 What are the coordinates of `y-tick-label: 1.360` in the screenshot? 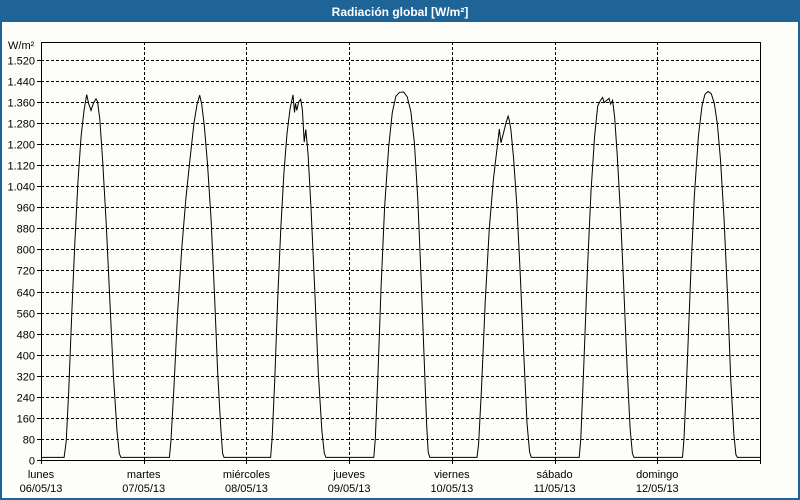 It's located at (21, 104).